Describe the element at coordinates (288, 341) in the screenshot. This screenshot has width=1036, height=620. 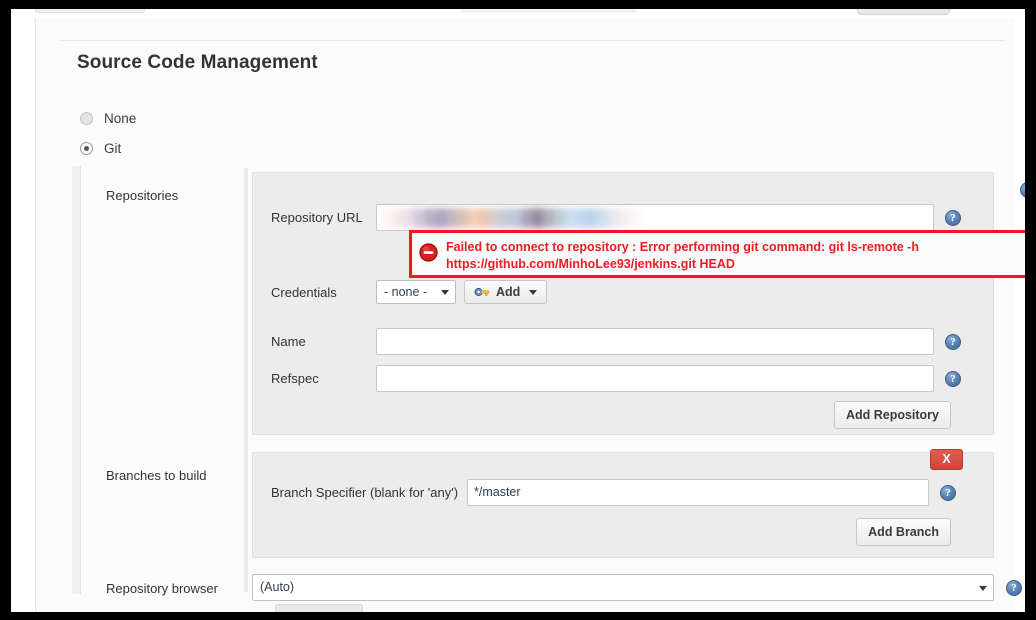
I see `name-label: Name` at that location.